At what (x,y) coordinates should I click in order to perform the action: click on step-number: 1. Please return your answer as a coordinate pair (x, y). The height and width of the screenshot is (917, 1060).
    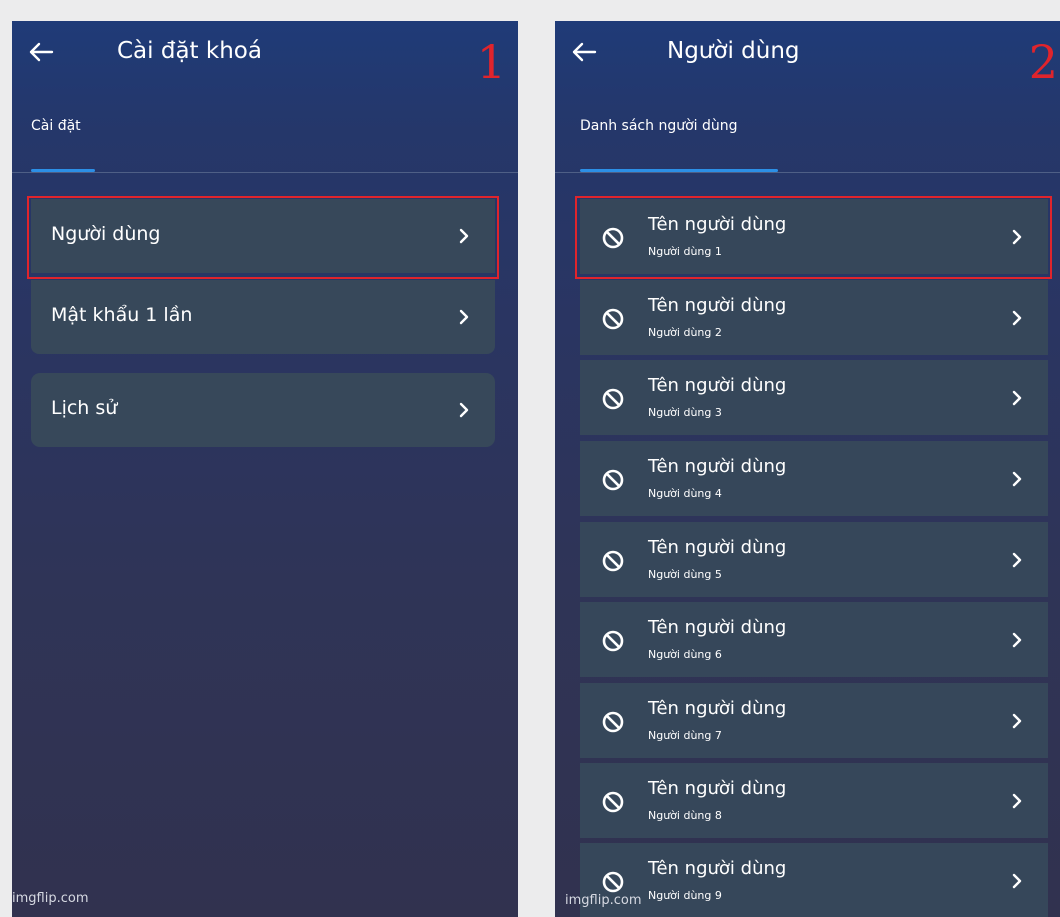
    Looking at the image, I should click on (491, 62).